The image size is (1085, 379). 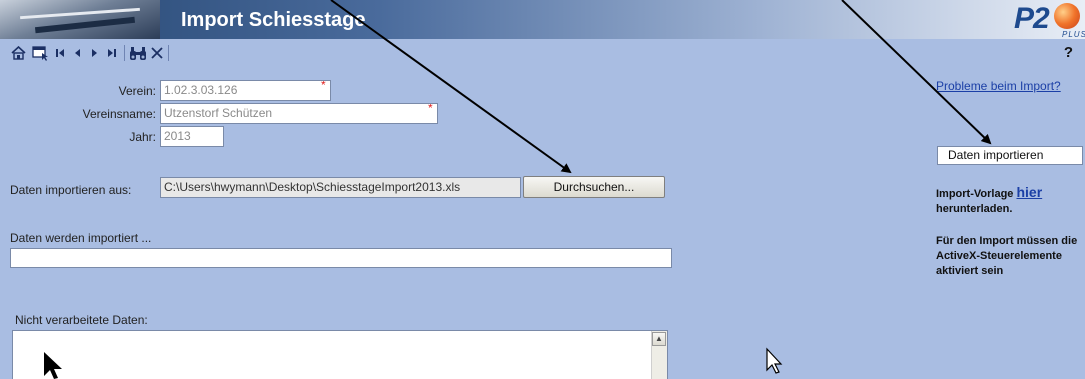 I want to click on jahr-label: Jahr:, so click(x=142, y=137).